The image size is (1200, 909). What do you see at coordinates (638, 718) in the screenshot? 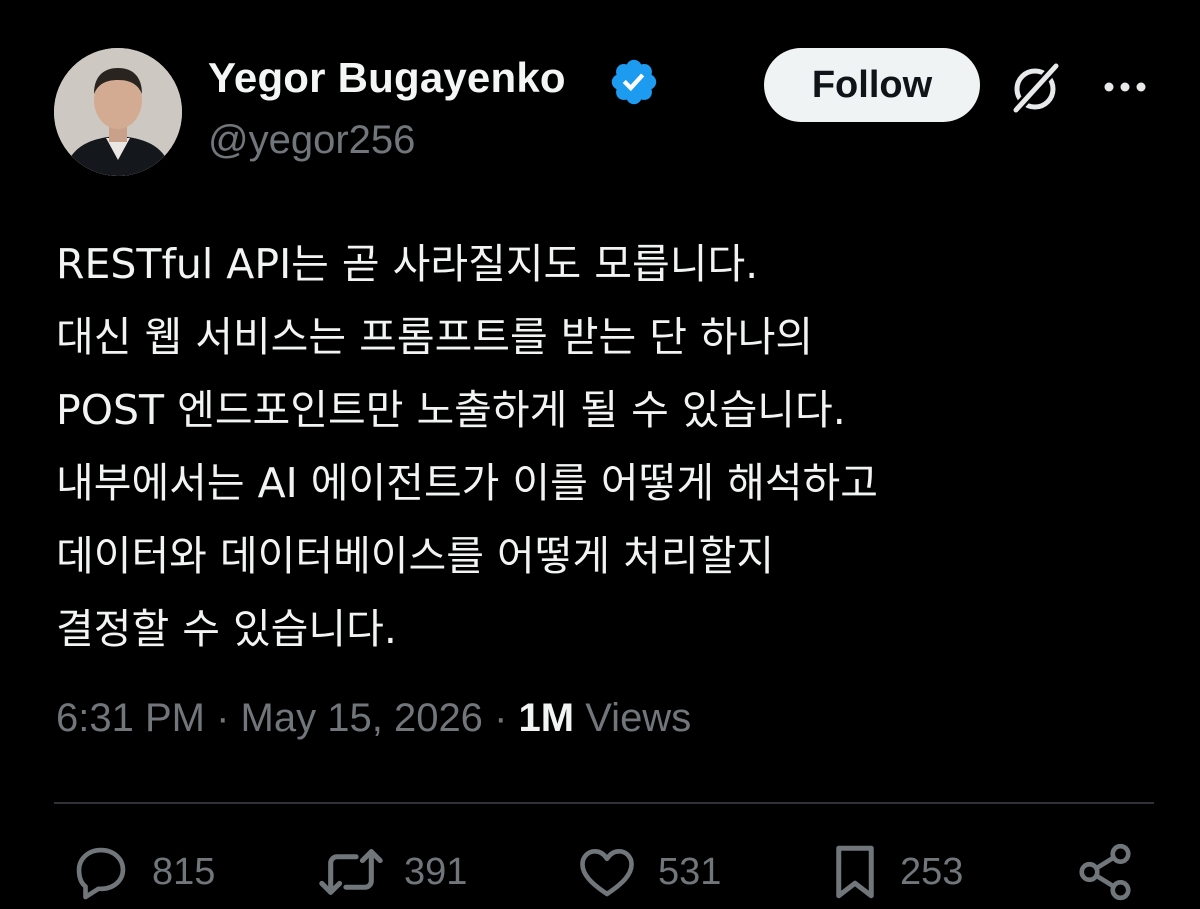
I see `views-label: Views` at bounding box center [638, 718].